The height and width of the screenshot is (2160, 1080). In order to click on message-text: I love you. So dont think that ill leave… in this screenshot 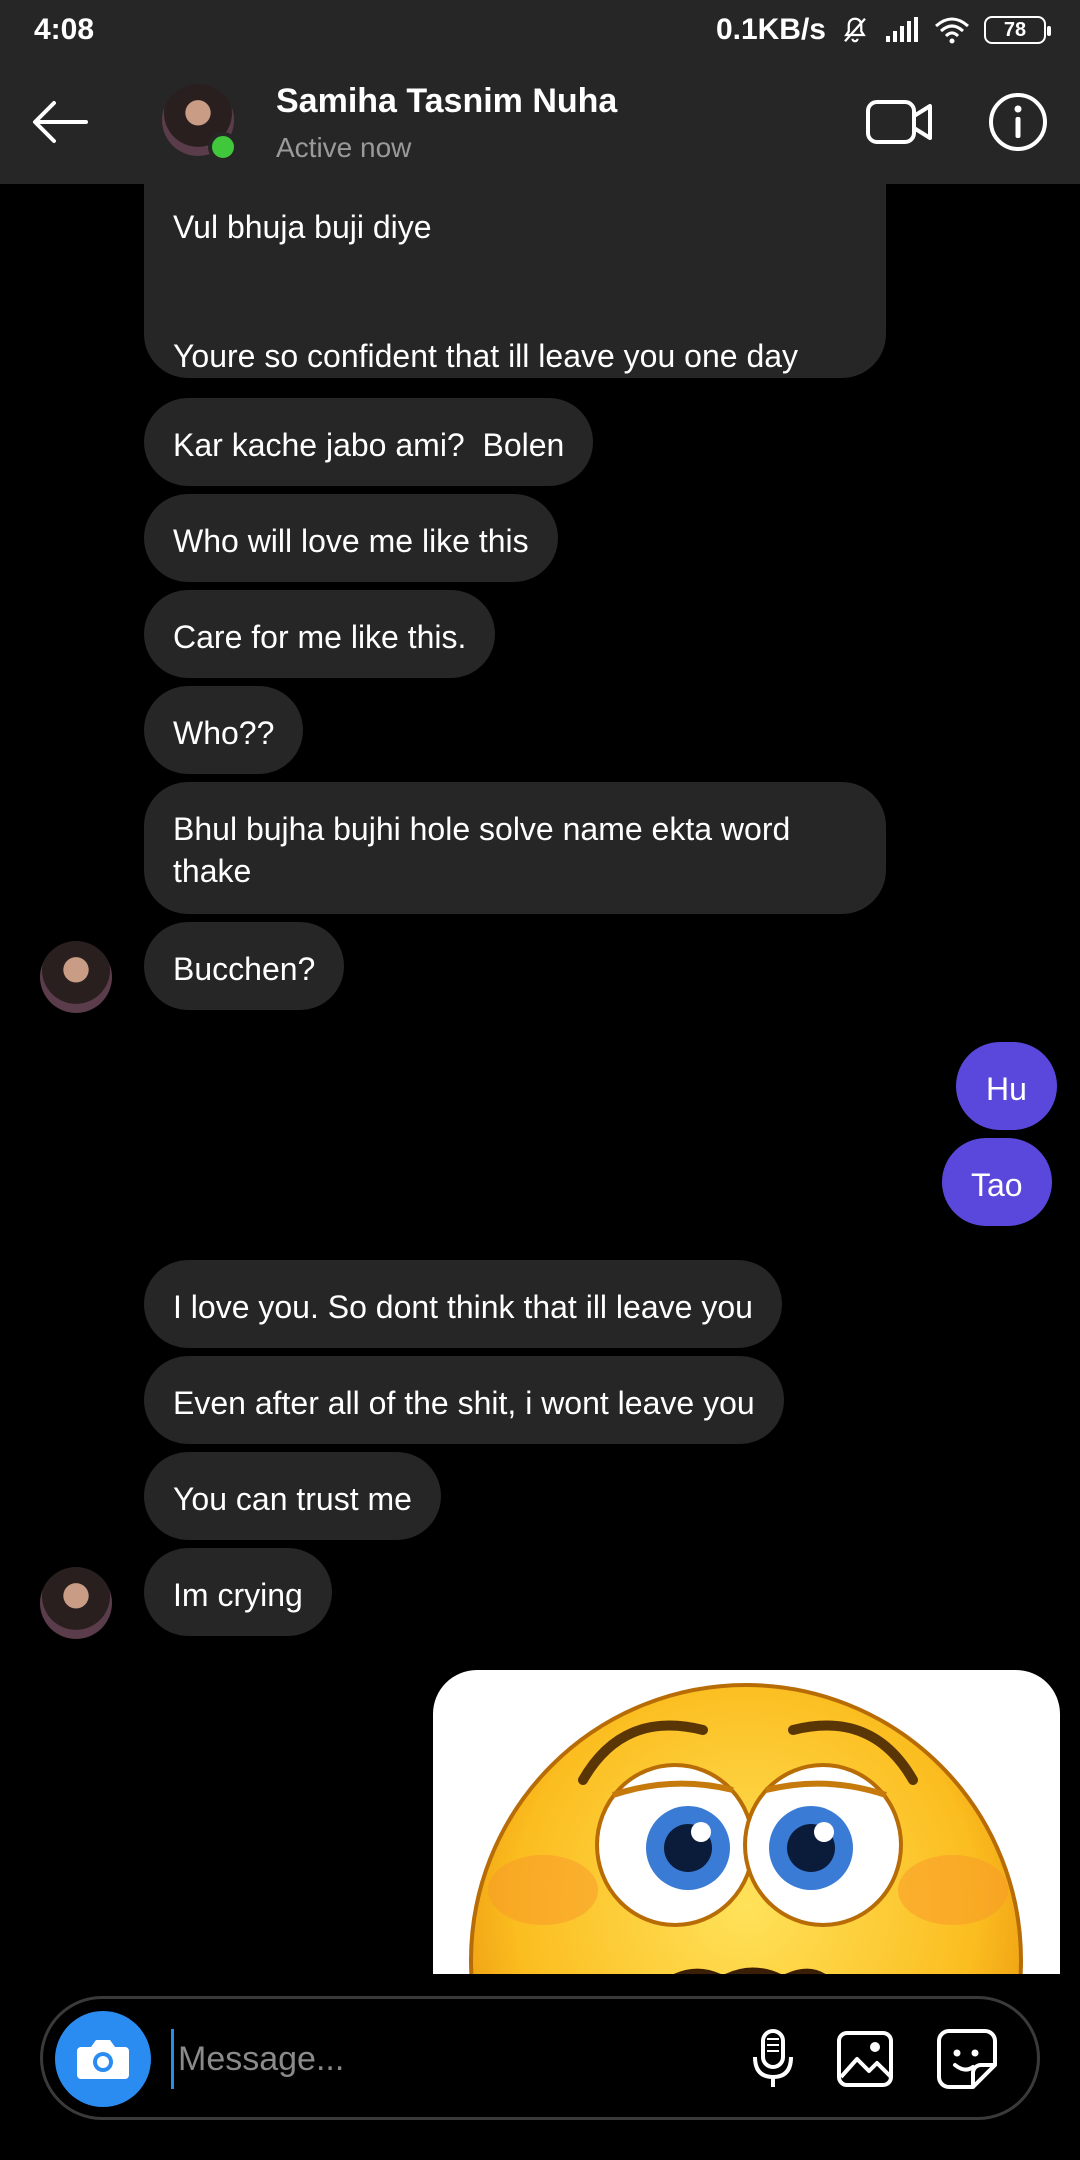, I will do `click(463, 1307)`.